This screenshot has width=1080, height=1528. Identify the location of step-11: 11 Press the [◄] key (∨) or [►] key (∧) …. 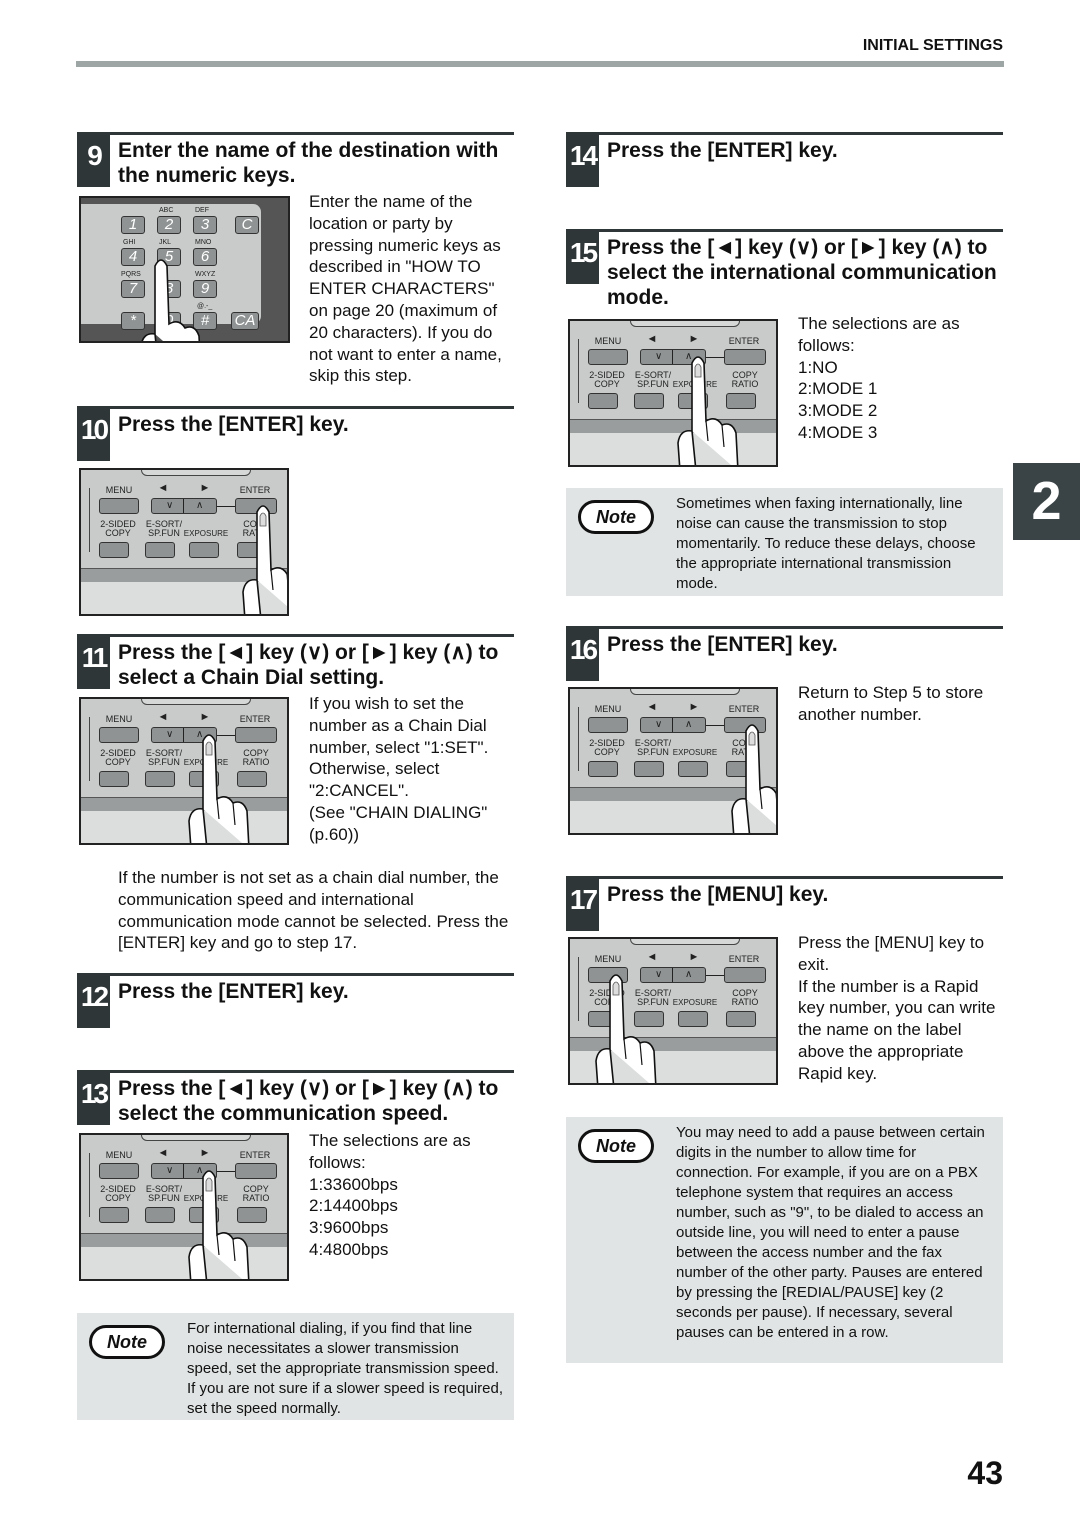
(295, 661).